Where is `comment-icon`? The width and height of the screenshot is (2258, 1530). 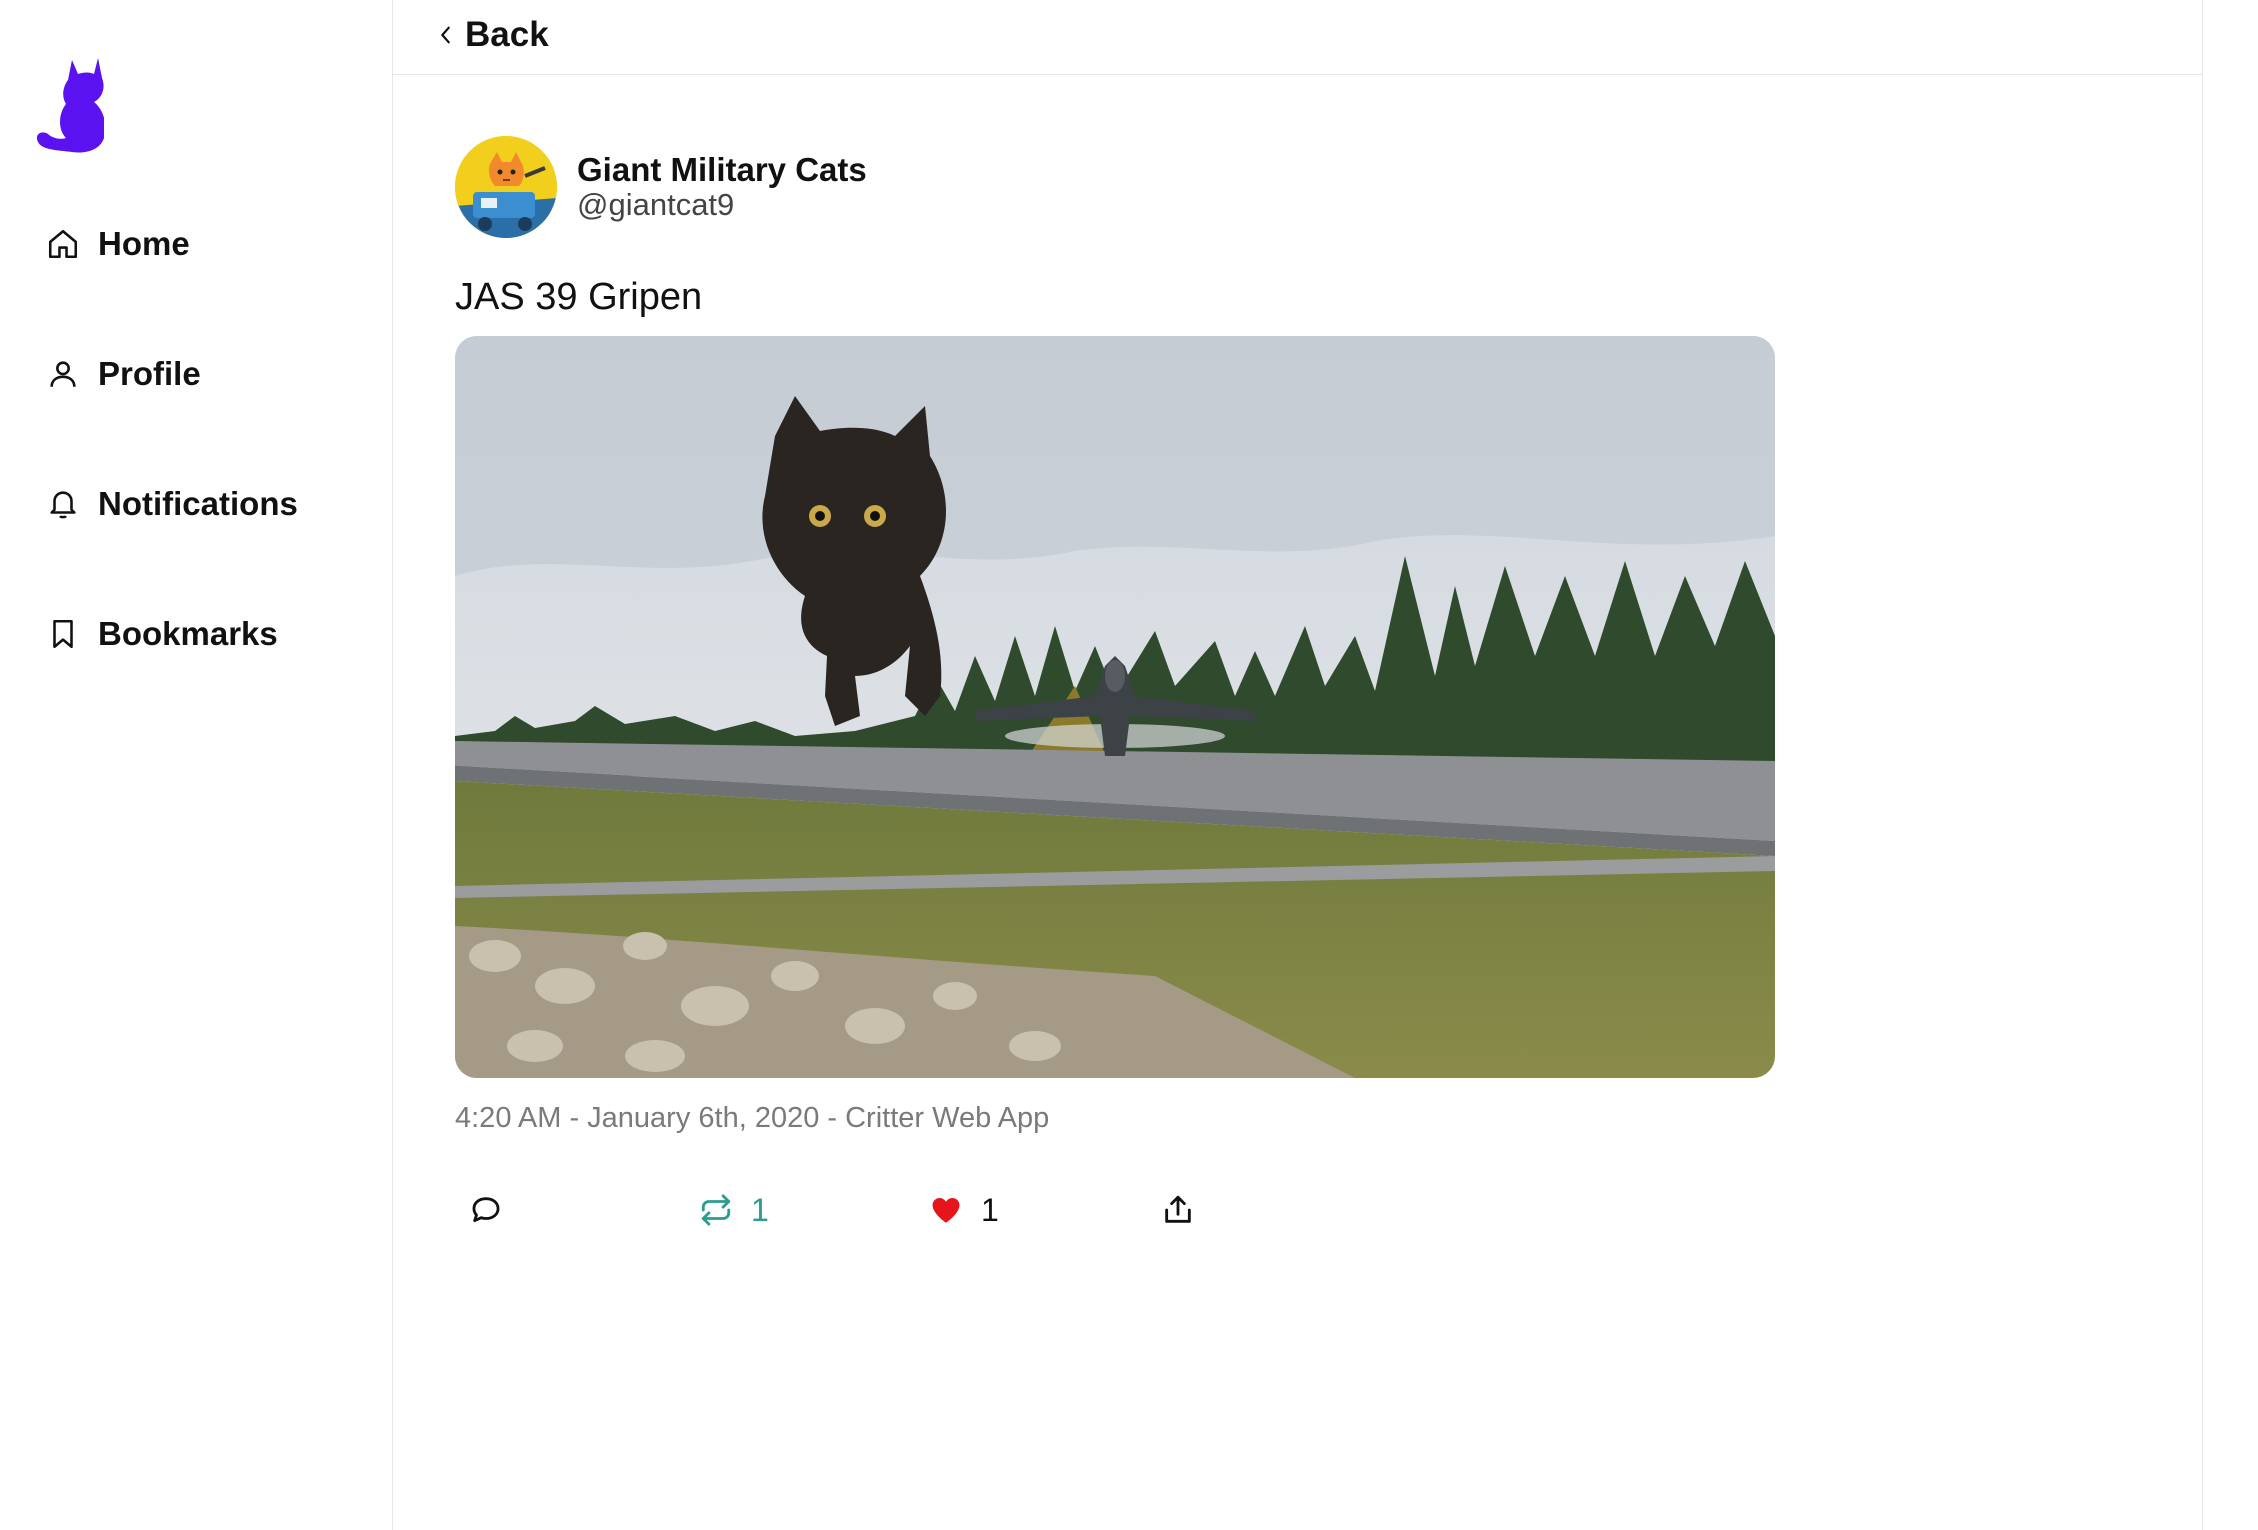
comment-icon is located at coordinates (486, 1210).